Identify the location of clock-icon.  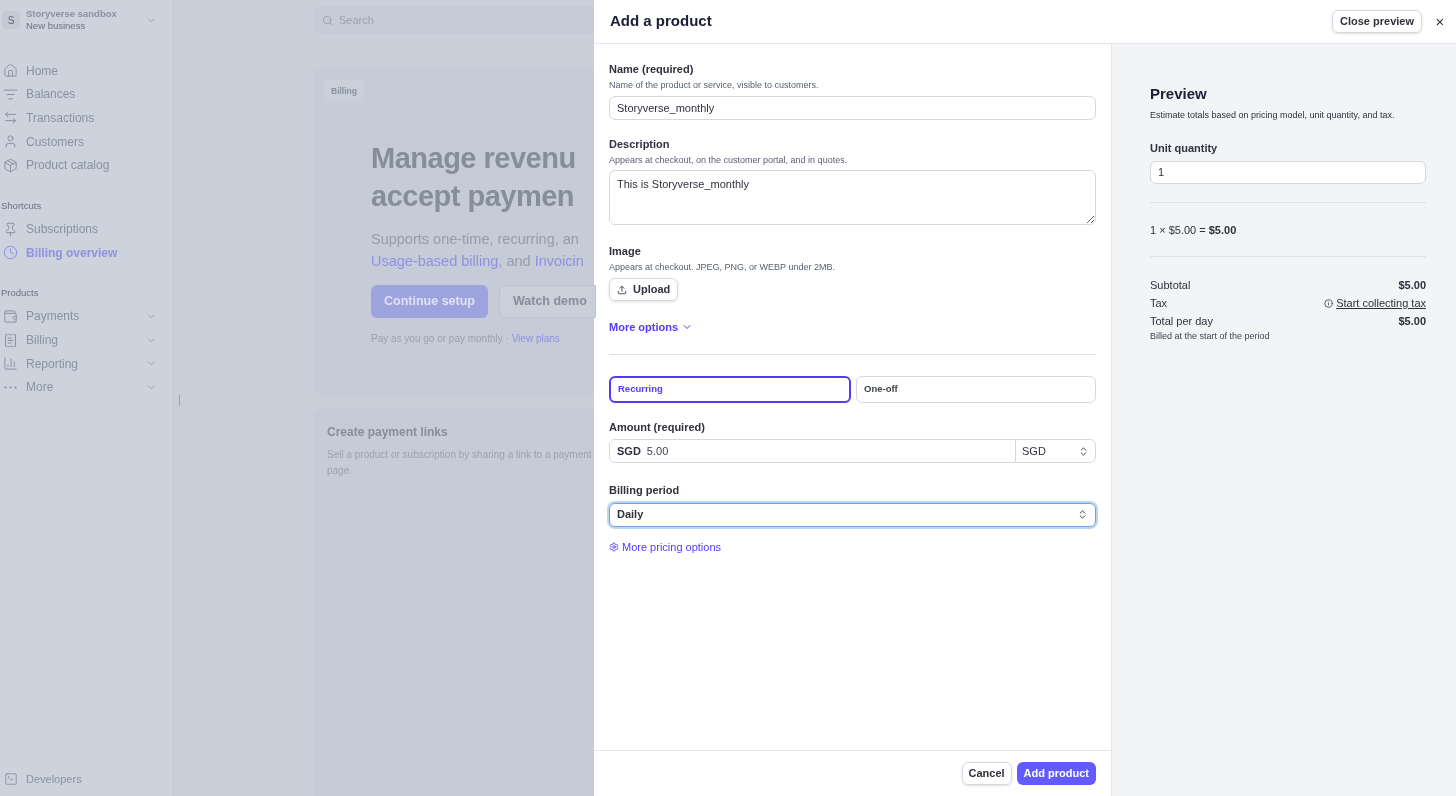
(10, 253).